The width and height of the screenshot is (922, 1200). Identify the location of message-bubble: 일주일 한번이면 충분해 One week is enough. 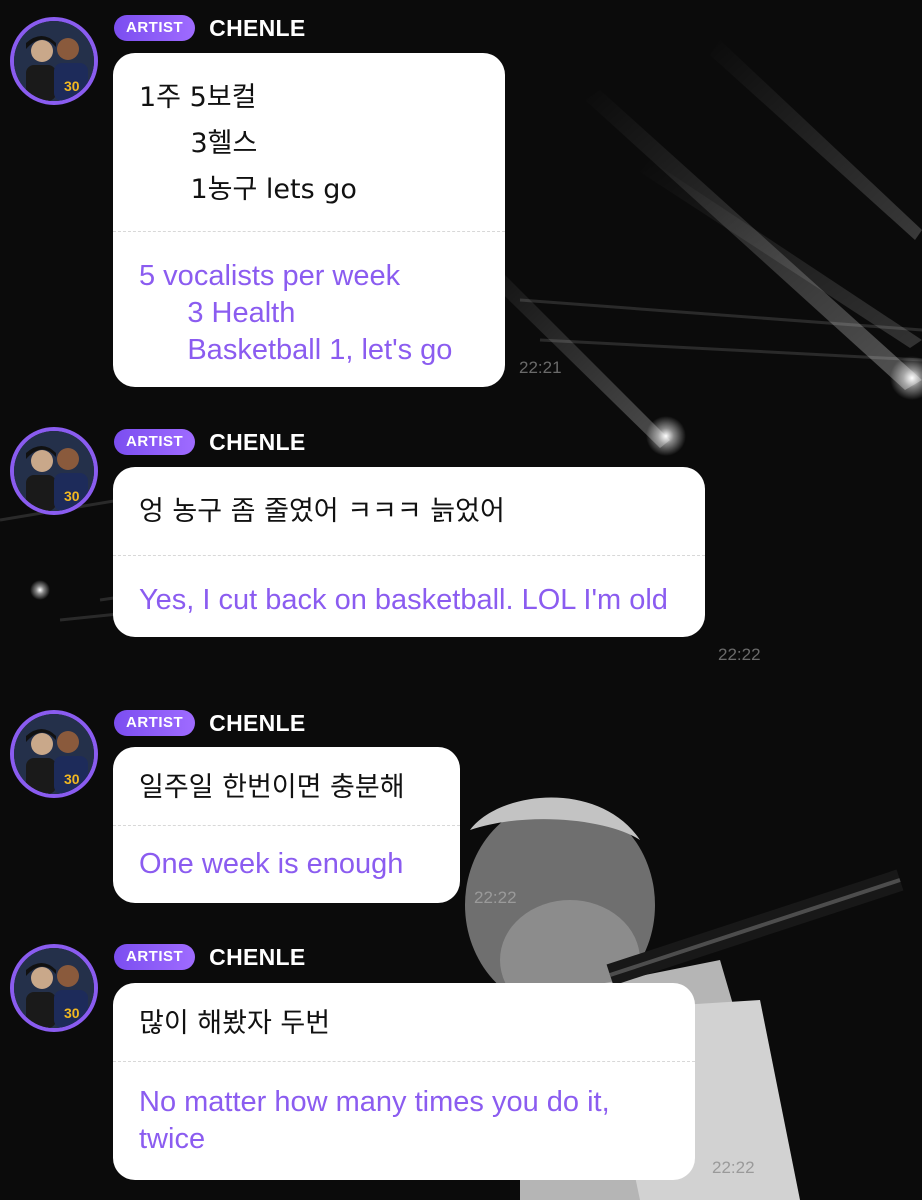
(286, 825).